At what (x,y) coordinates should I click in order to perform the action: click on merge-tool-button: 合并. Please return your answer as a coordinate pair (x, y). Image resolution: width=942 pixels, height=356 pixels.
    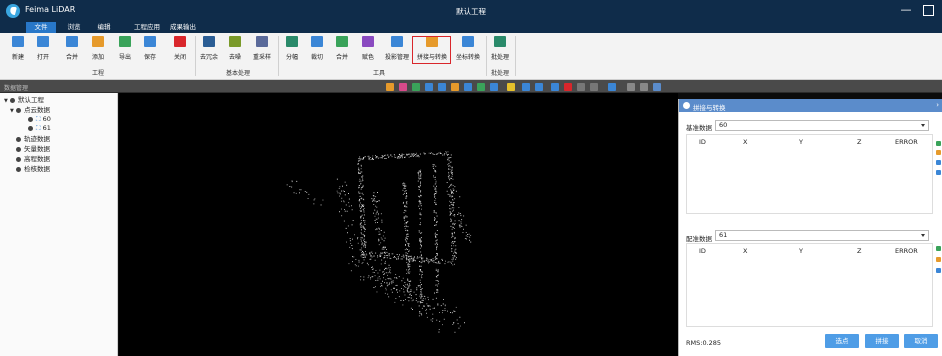
    Looking at the image, I should click on (342, 51).